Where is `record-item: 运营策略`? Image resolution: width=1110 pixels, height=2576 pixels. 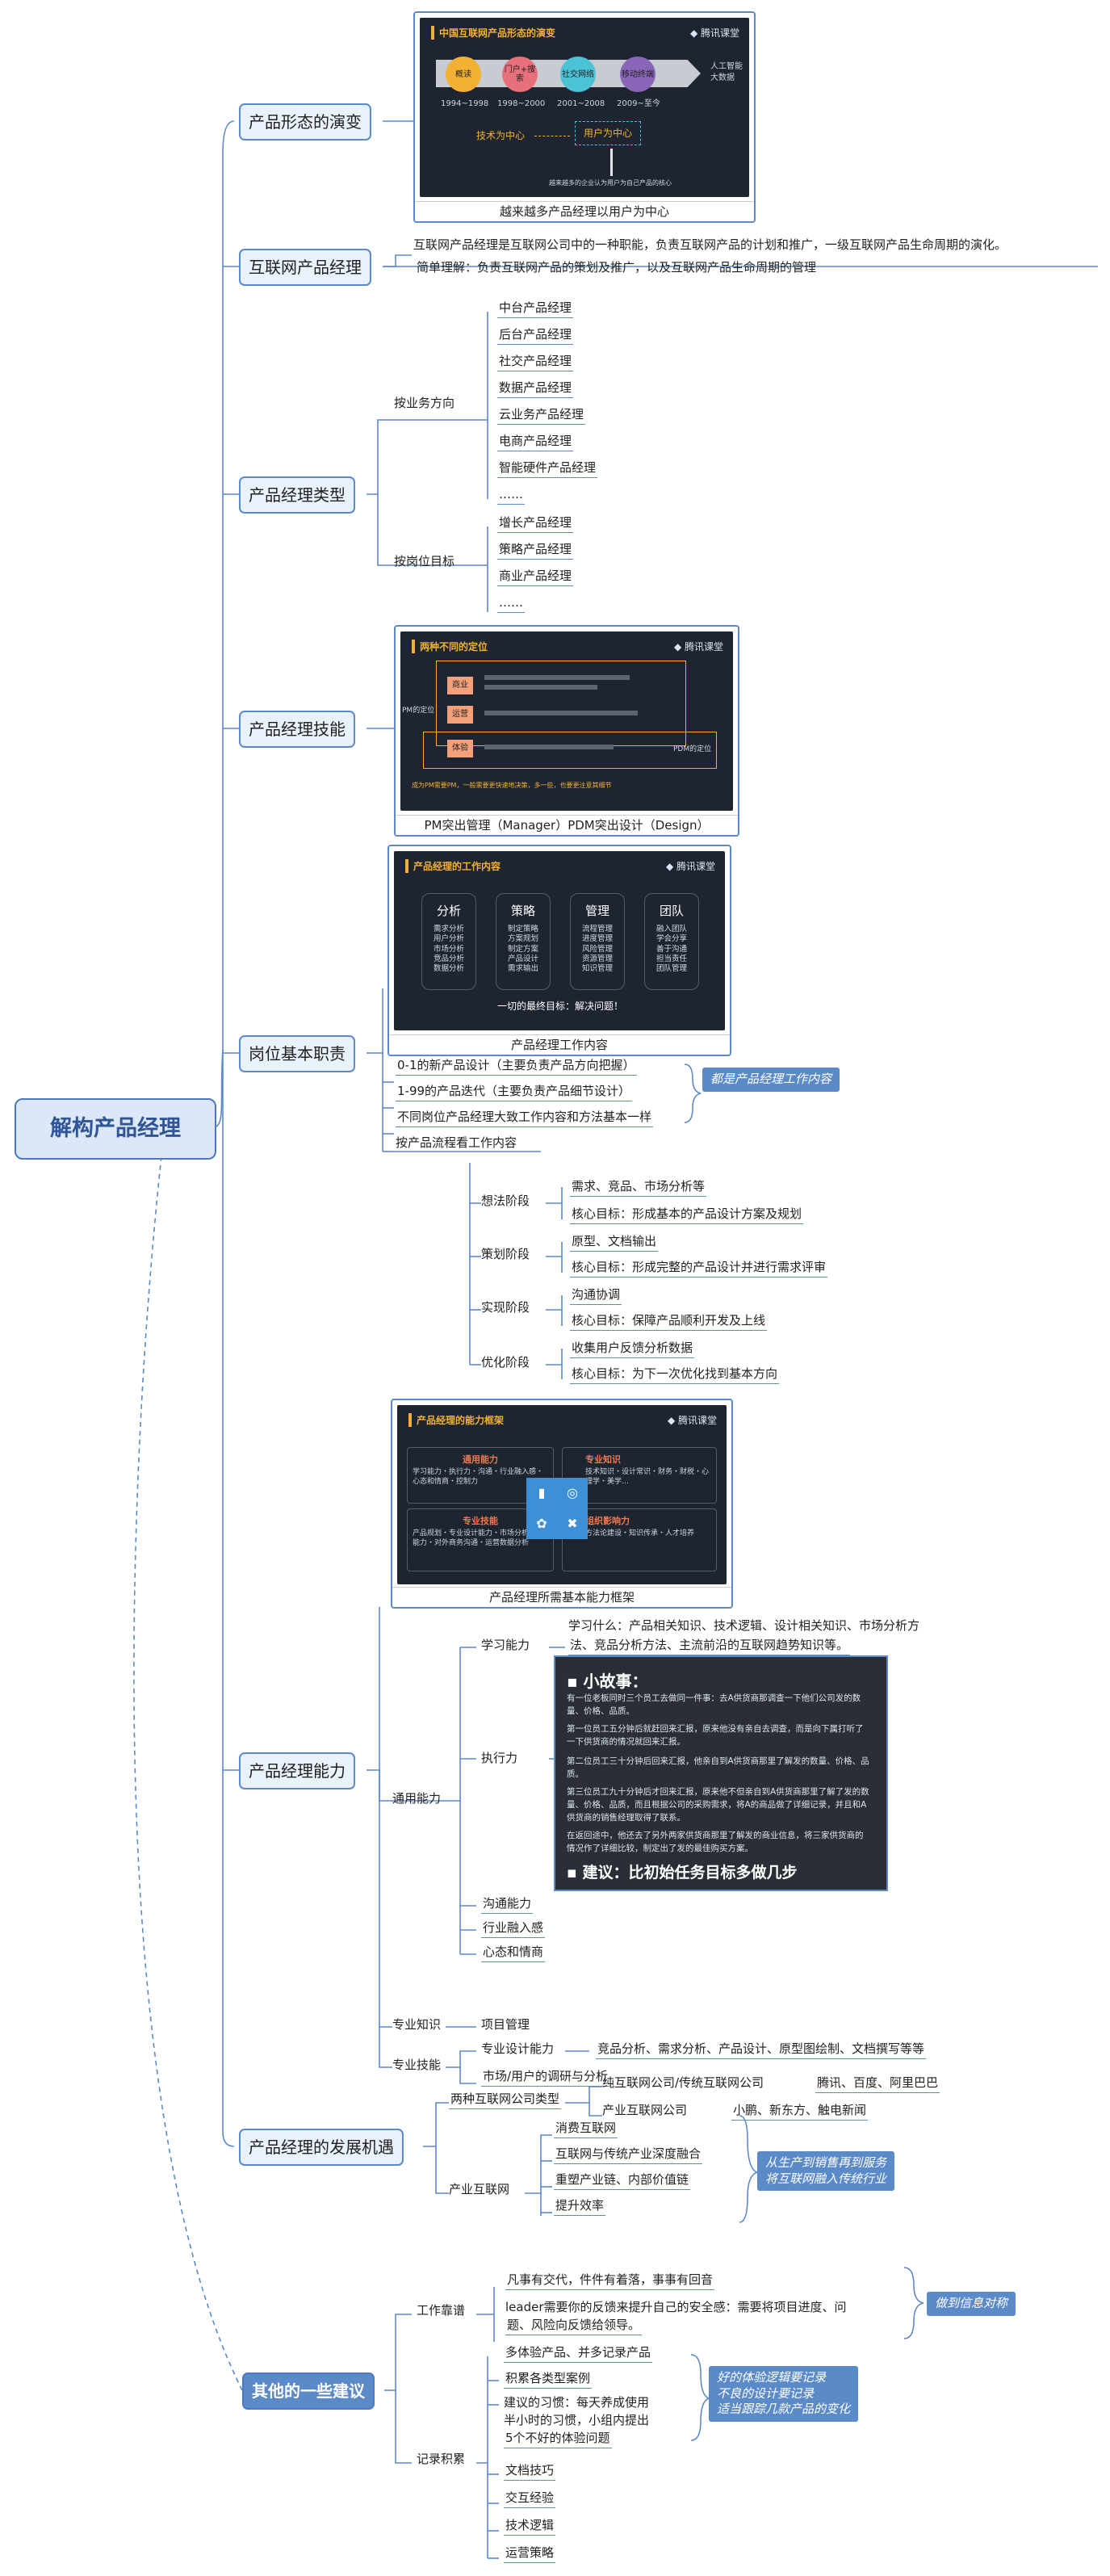 record-item: 运营策略 is located at coordinates (530, 2554).